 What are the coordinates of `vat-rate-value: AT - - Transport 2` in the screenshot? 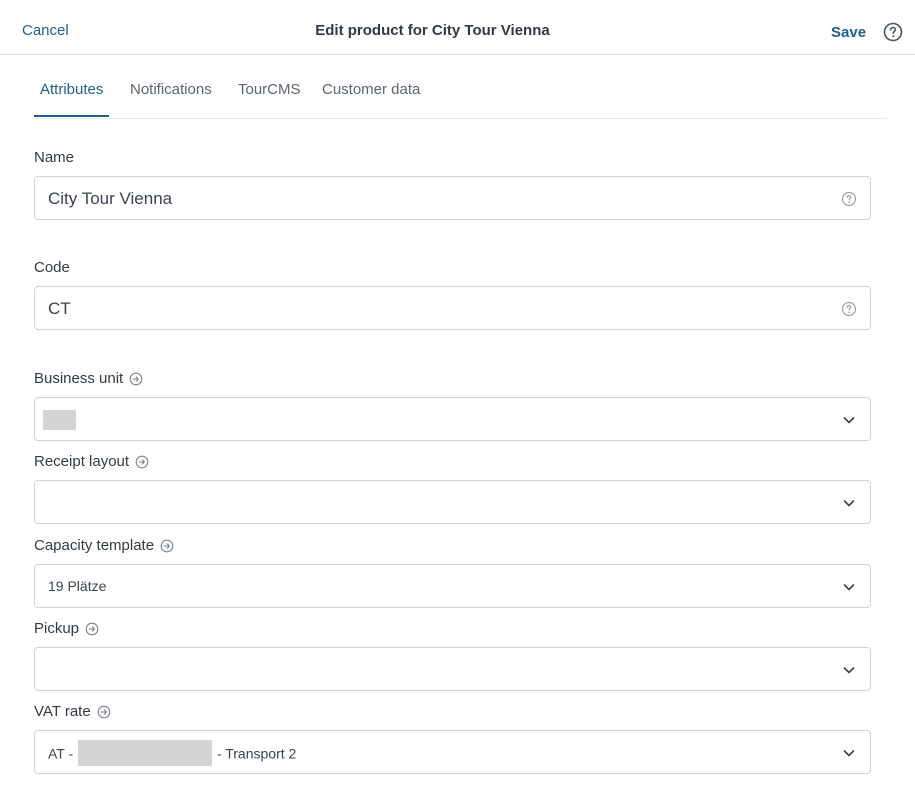 It's located at (172, 753).